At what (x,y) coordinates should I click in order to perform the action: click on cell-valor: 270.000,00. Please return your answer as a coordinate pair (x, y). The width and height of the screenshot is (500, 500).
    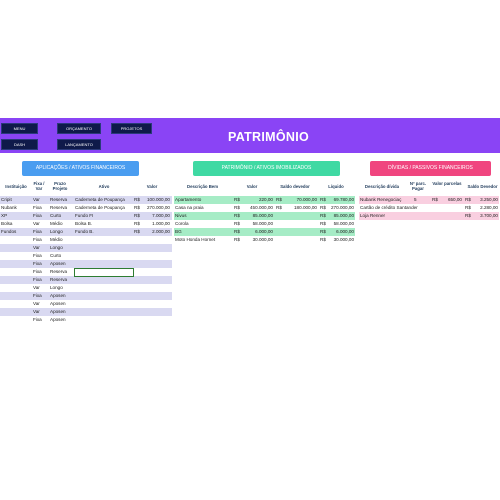
    Looking at the image, I should click on (155, 208).